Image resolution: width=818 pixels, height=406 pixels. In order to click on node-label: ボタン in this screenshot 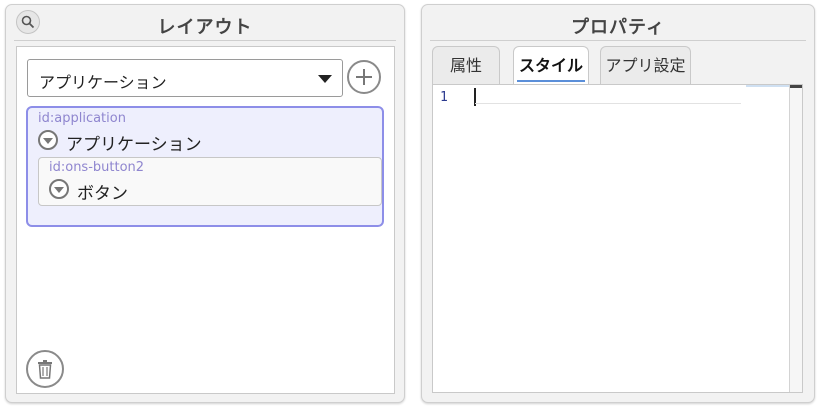, I will do `click(102, 194)`.